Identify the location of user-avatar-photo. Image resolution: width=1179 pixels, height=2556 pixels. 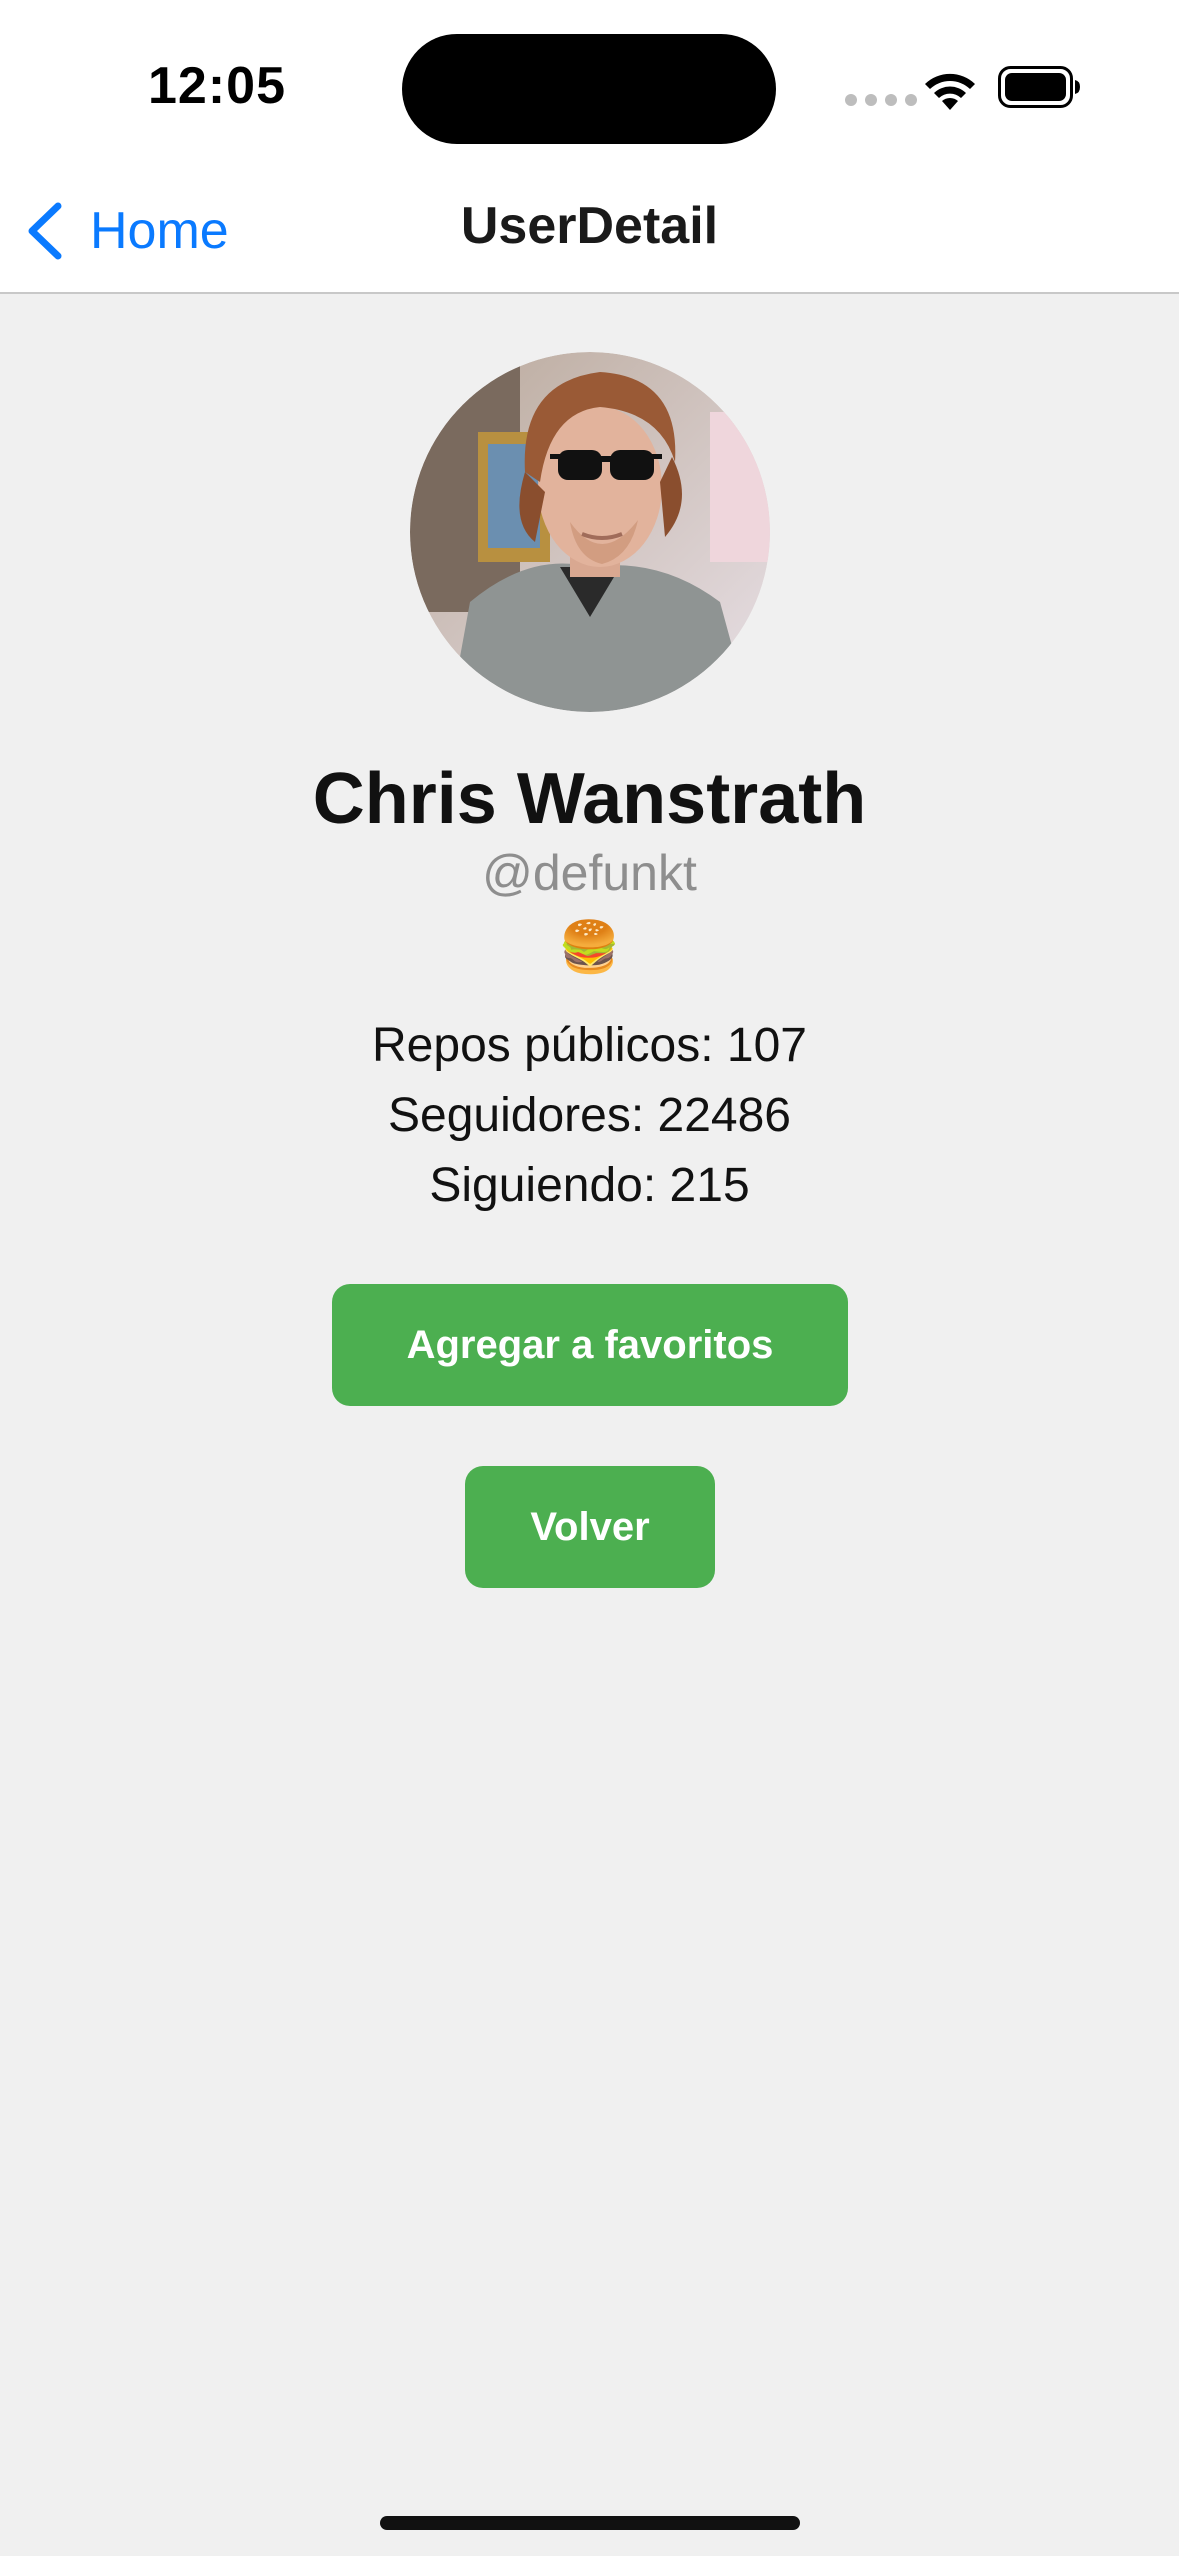
(590, 532).